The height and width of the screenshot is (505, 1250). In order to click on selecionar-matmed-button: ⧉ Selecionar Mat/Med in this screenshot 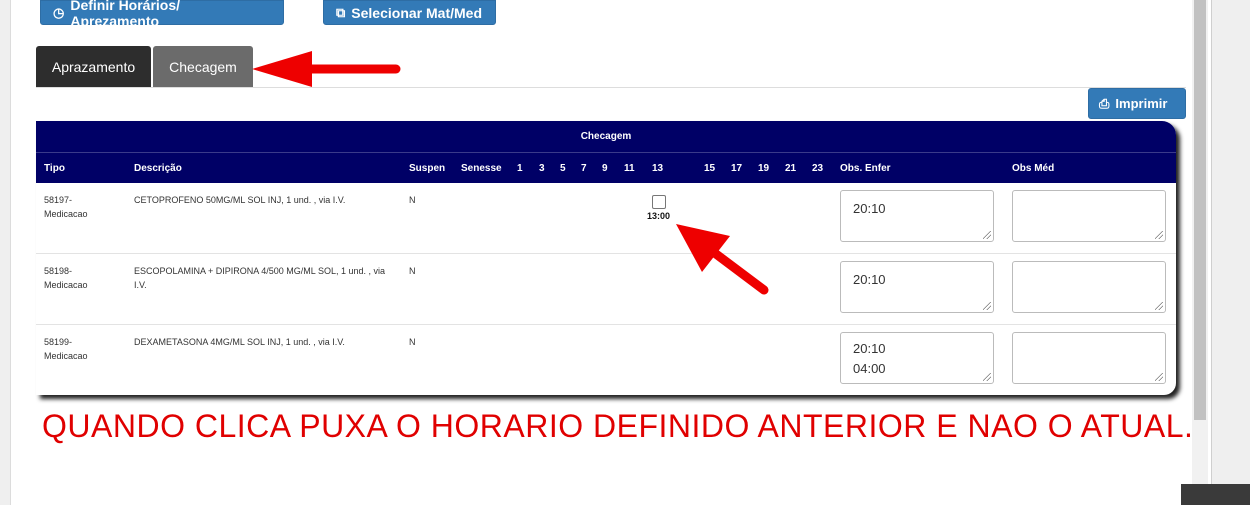, I will do `click(409, 12)`.